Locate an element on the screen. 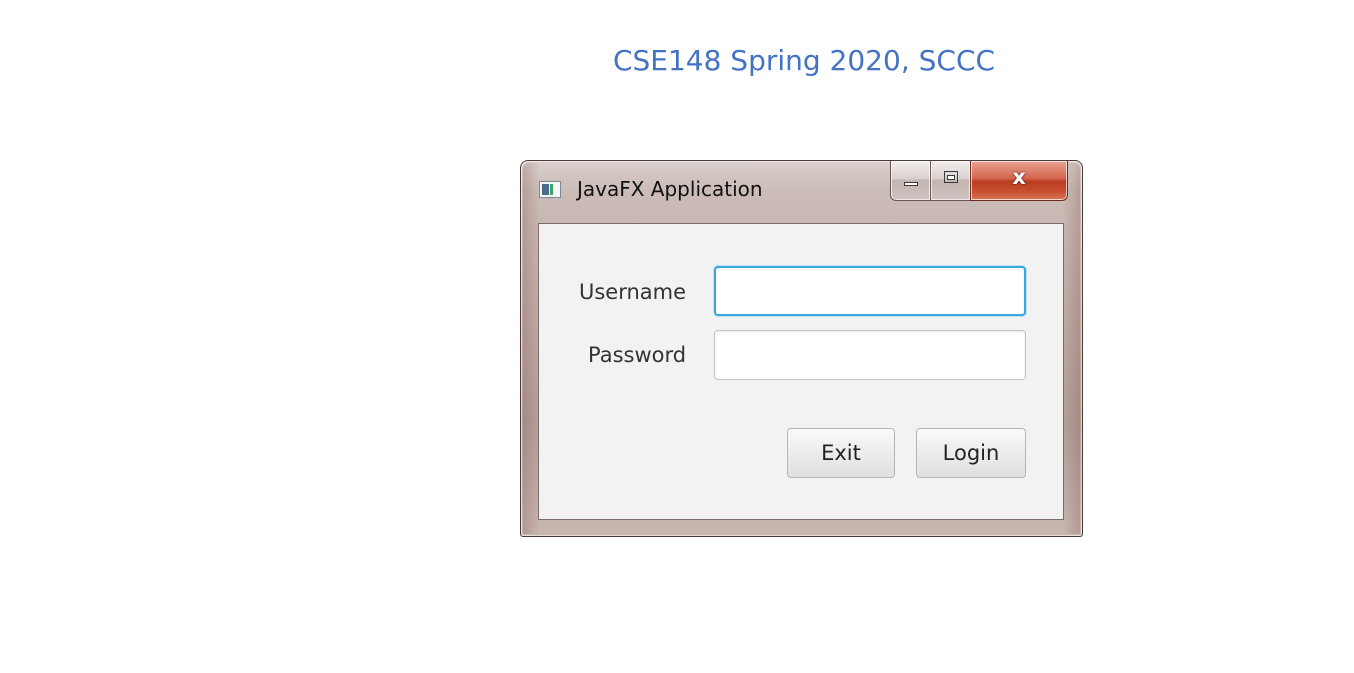  minimize-icon is located at coordinates (911, 184).